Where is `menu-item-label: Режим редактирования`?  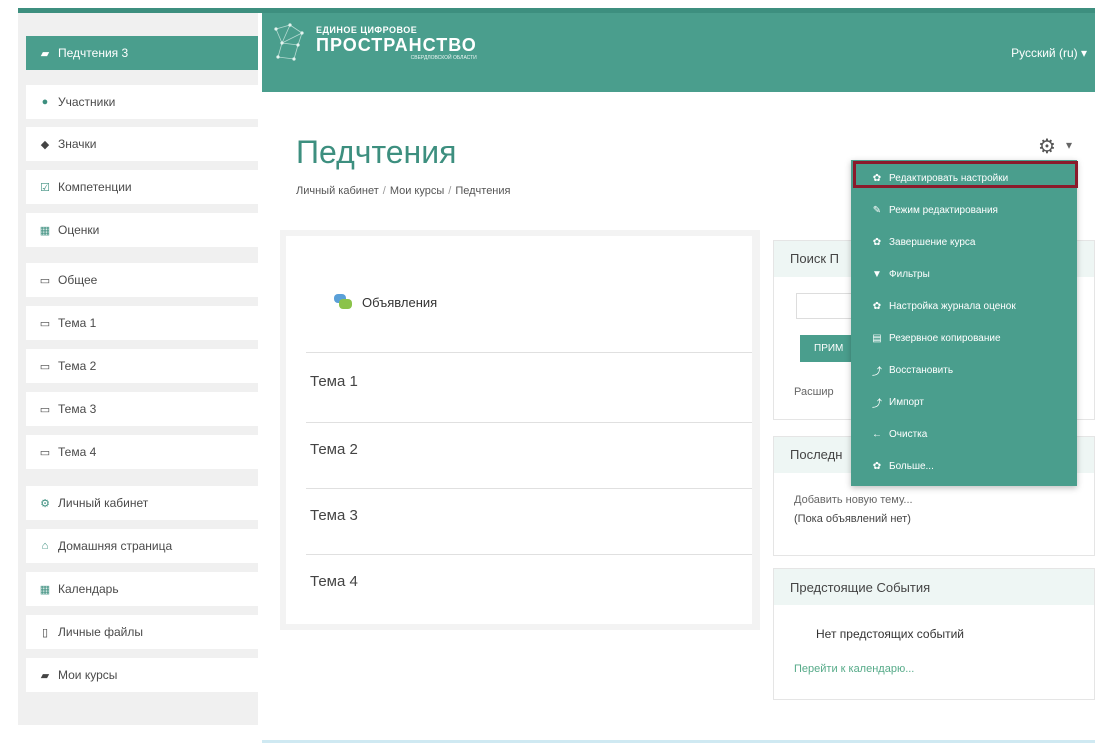
menu-item-label: Режим редактирования is located at coordinates (943, 210).